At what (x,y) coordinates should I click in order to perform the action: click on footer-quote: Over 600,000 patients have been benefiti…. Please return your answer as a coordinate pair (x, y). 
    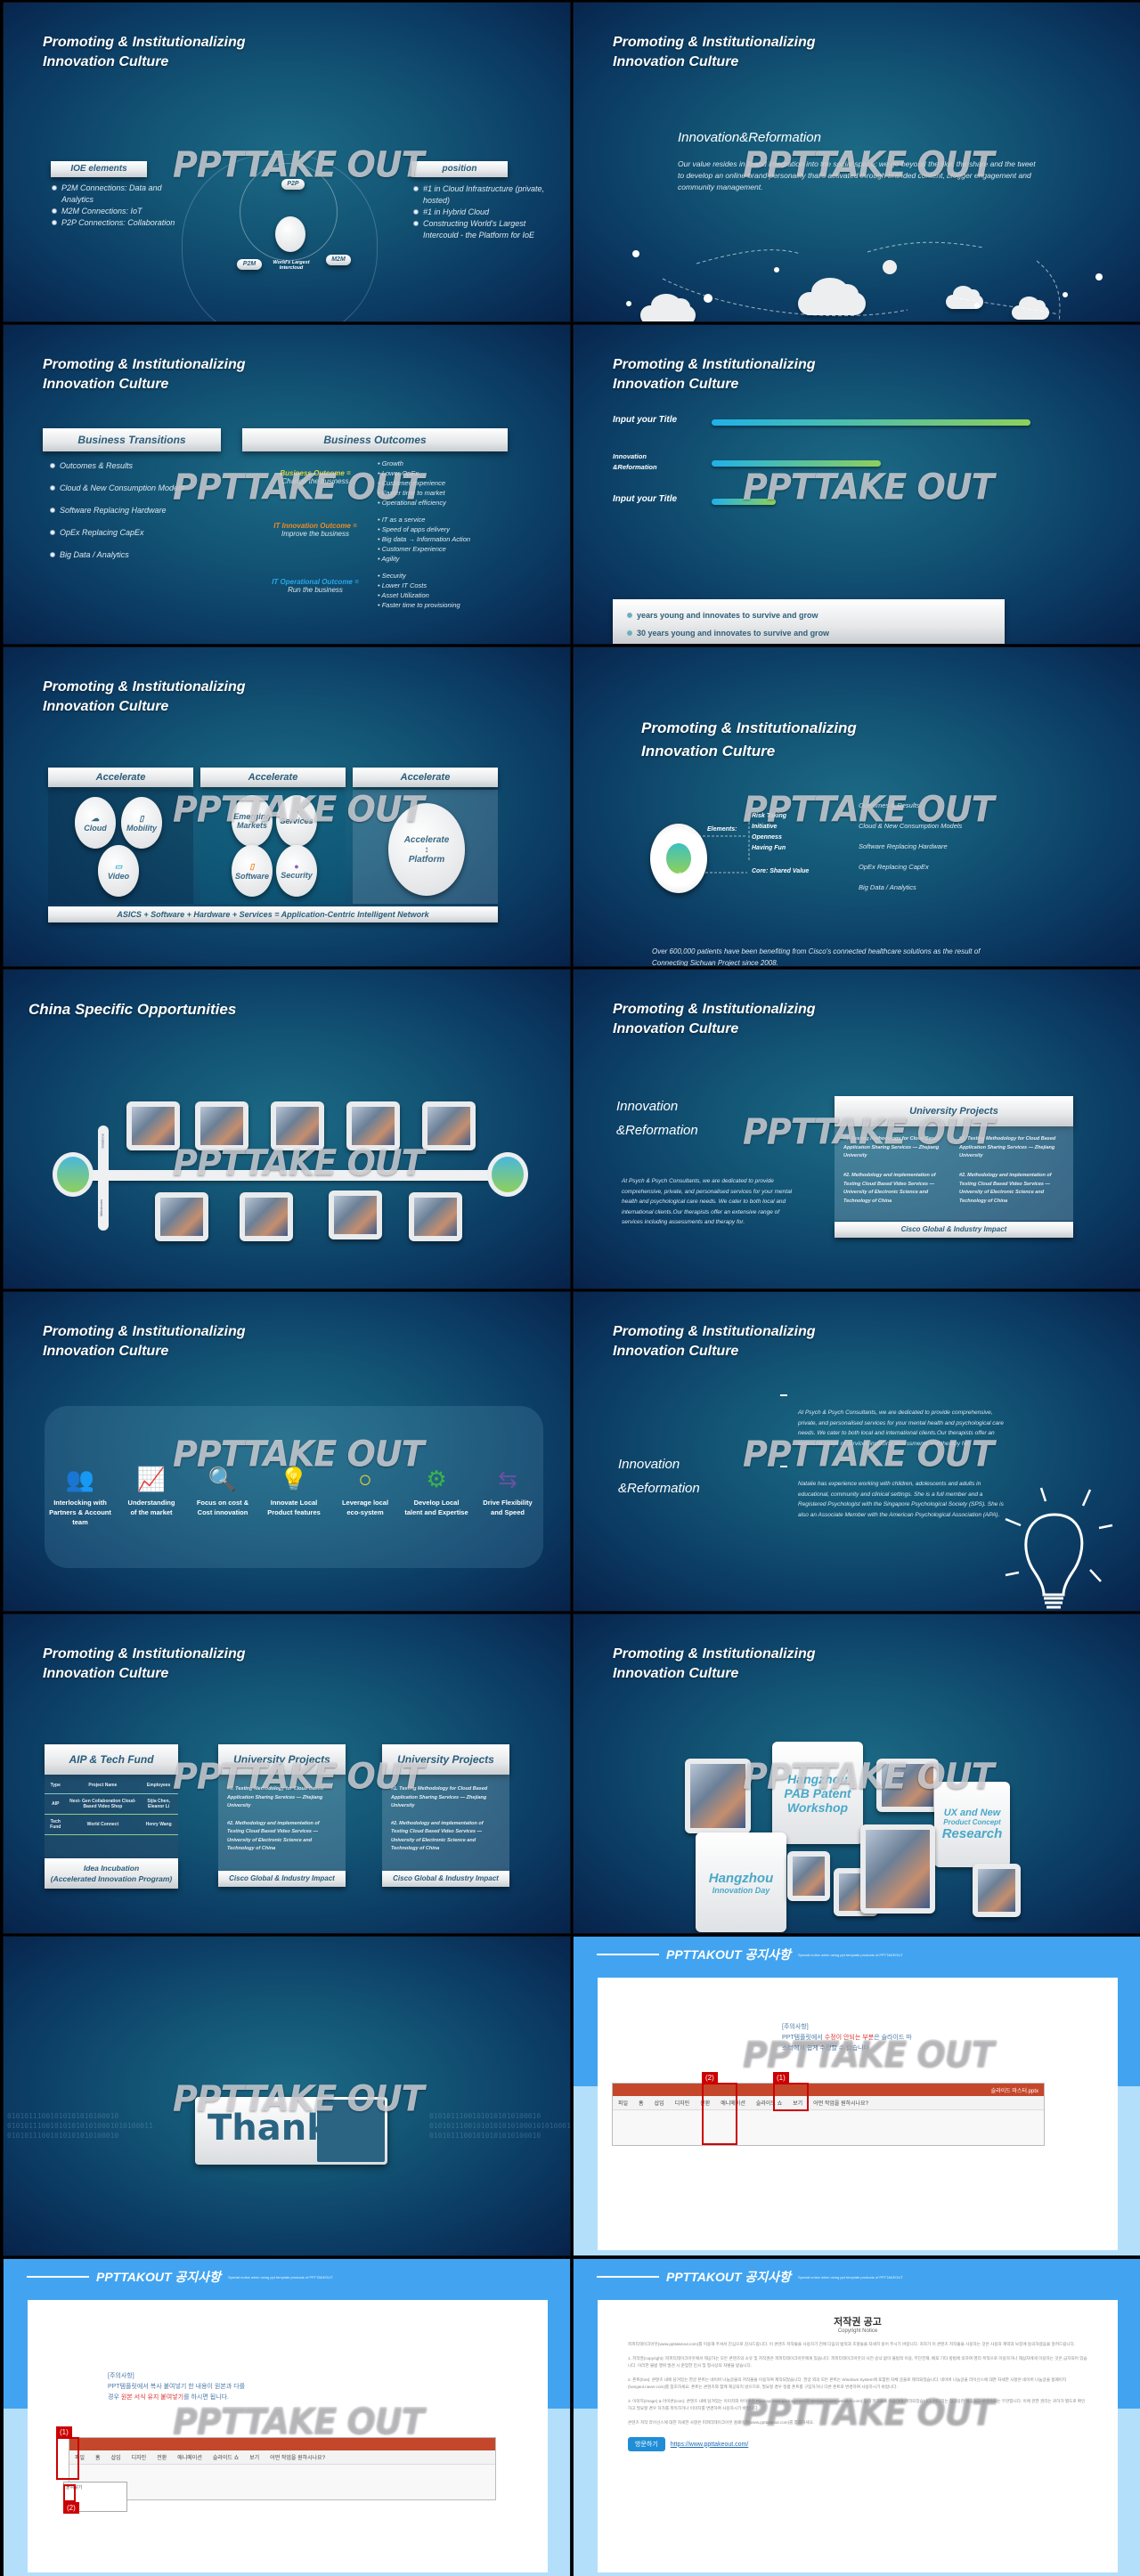
    Looking at the image, I should click on (796, 1610).